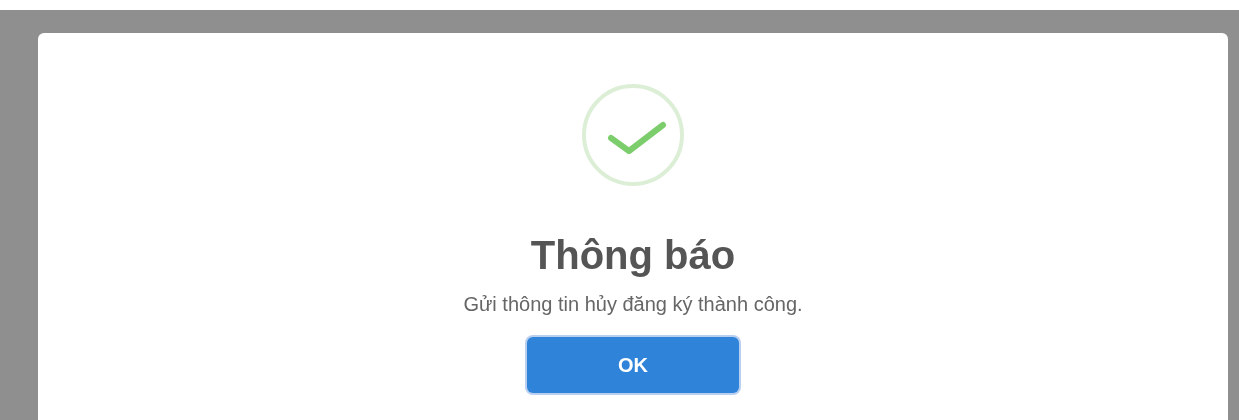 Image resolution: width=1239 pixels, height=420 pixels. Describe the element at coordinates (633, 365) in the screenshot. I see `ok-button: OK` at that location.